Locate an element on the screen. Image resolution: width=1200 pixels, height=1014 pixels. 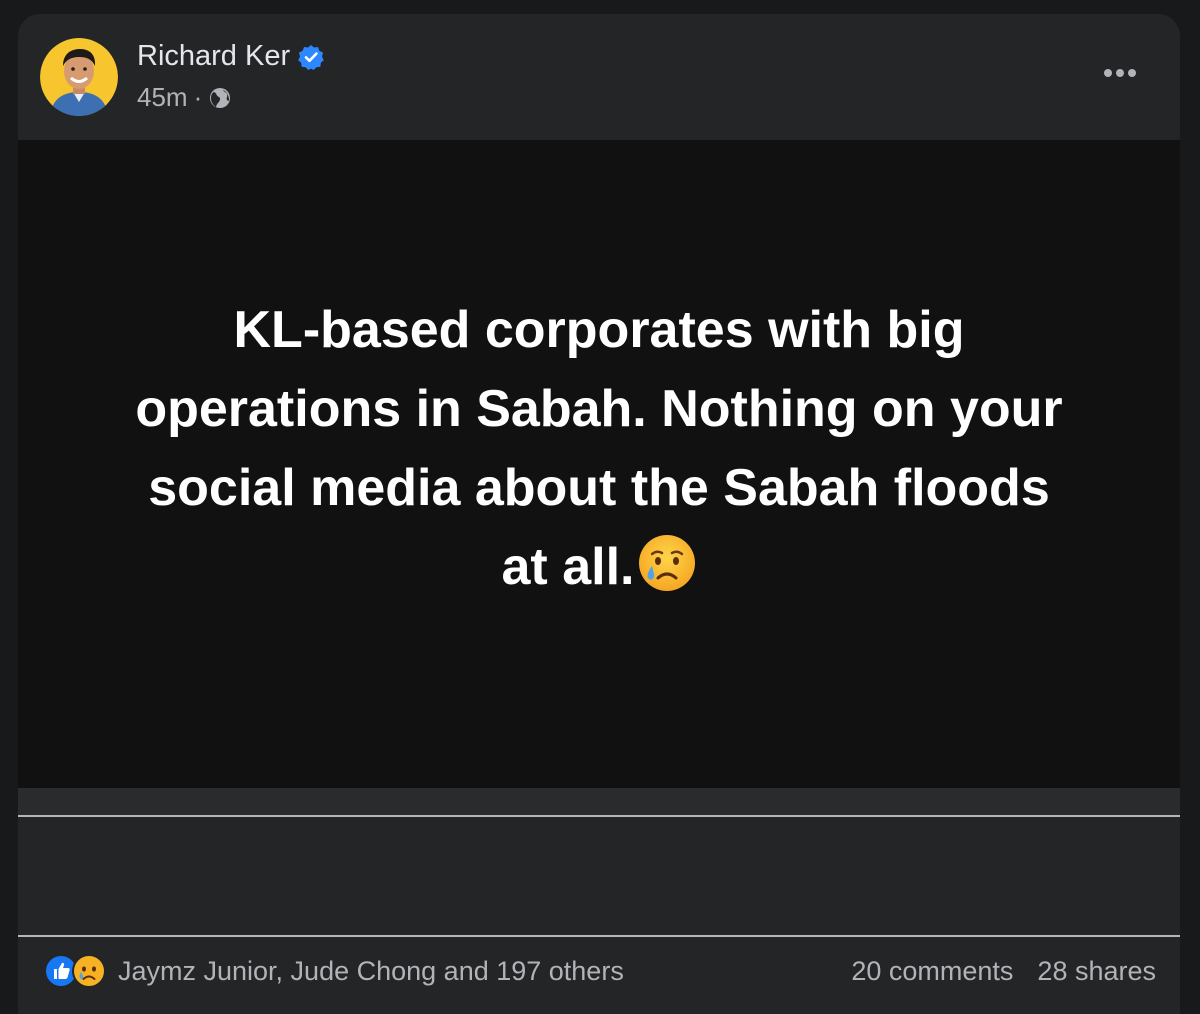
reactions-summary: Jaymz Junior, Jude Chong and 197 others is located at coordinates (334, 971).